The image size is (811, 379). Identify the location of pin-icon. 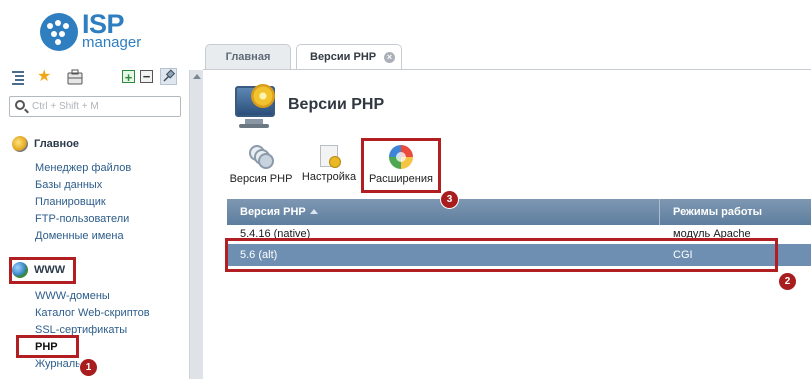
(168, 76).